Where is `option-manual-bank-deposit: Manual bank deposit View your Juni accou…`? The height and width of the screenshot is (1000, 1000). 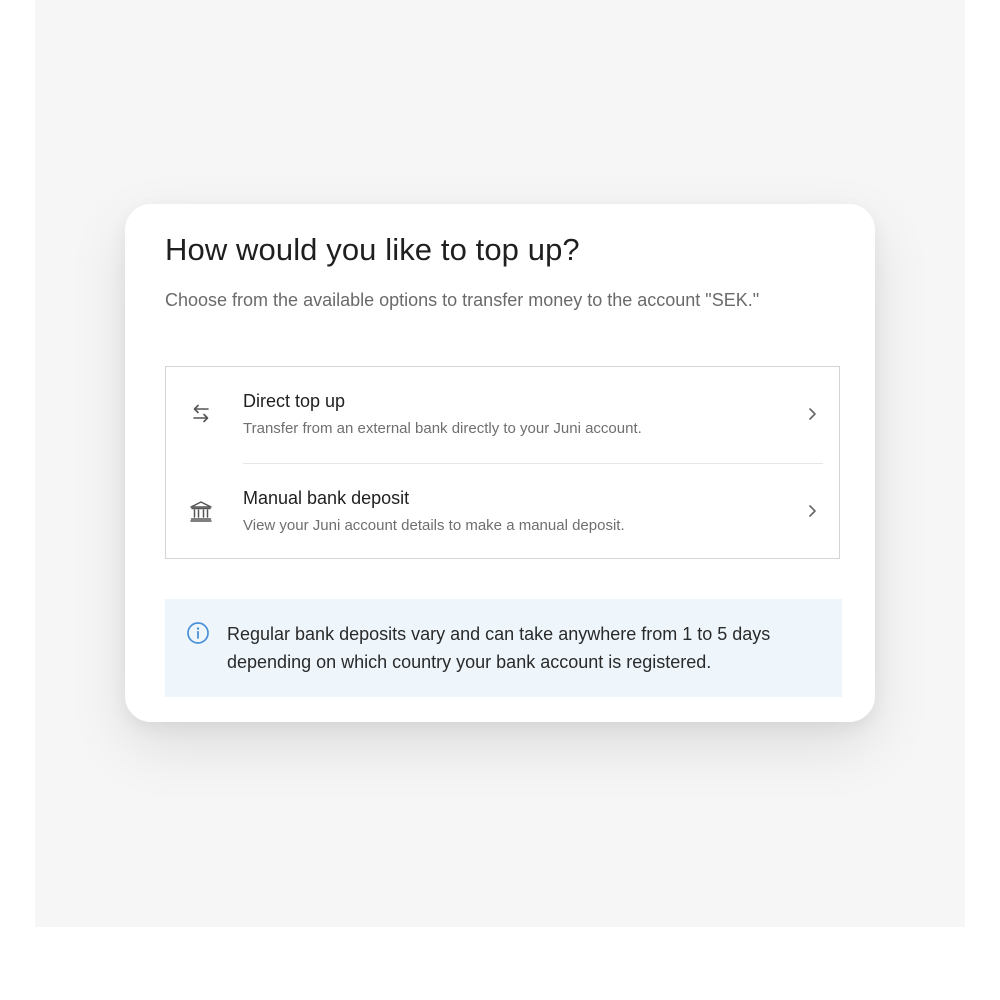 option-manual-bank-deposit: Manual bank deposit View your Juni accou… is located at coordinates (502, 512).